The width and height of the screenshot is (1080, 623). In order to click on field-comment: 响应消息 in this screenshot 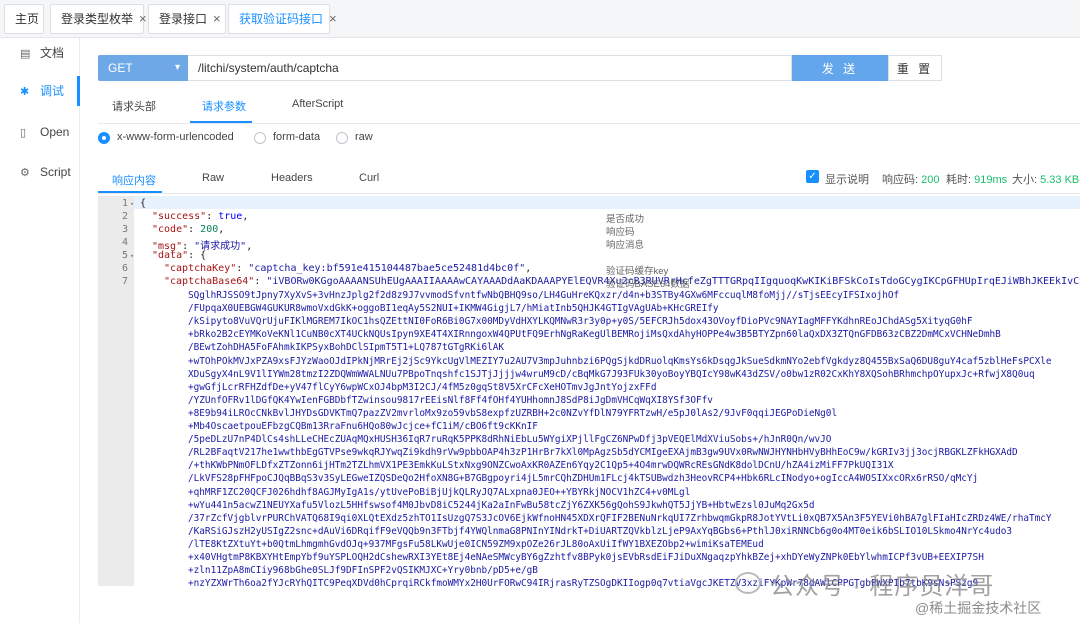, I will do `click(625, 245)`.